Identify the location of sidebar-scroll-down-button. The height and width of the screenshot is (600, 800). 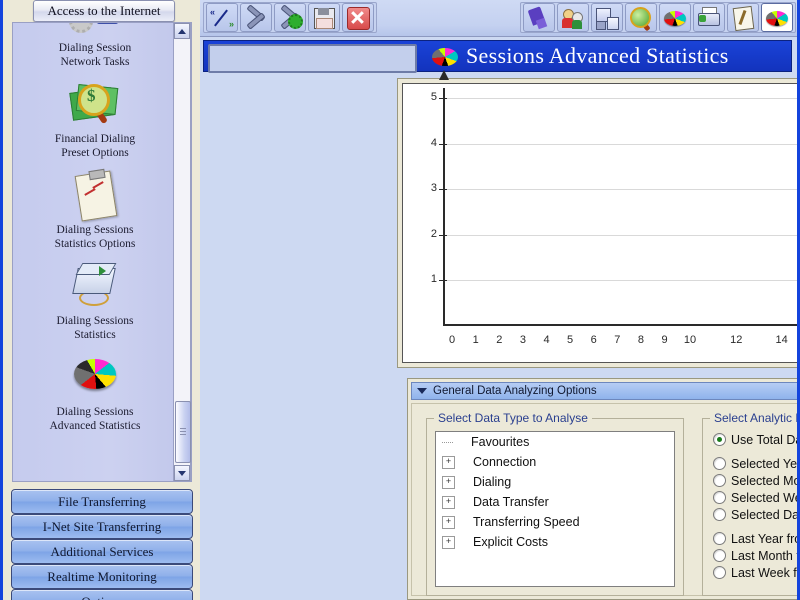
(182, 473).